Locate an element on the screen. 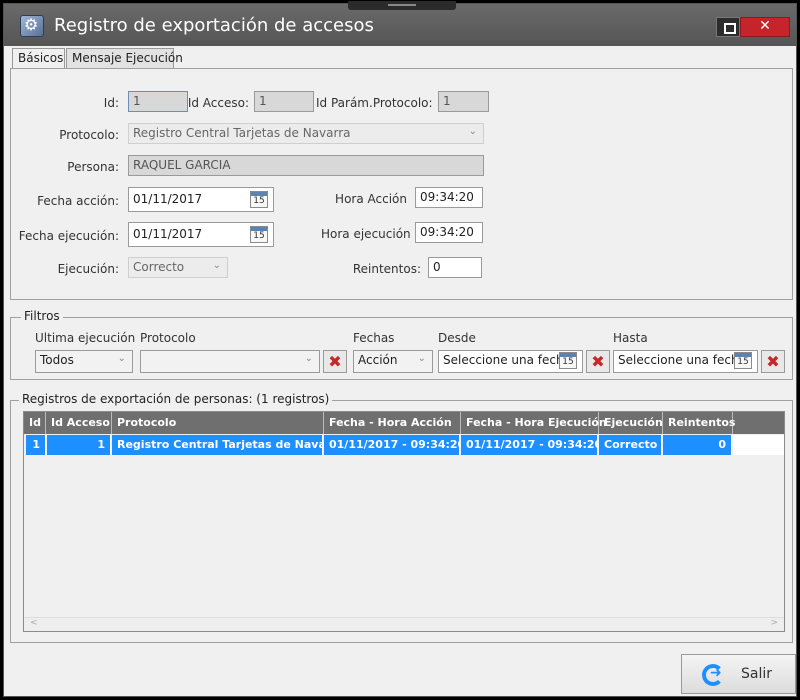  hasta-label: Hasta is located at coordinates (630, 338).